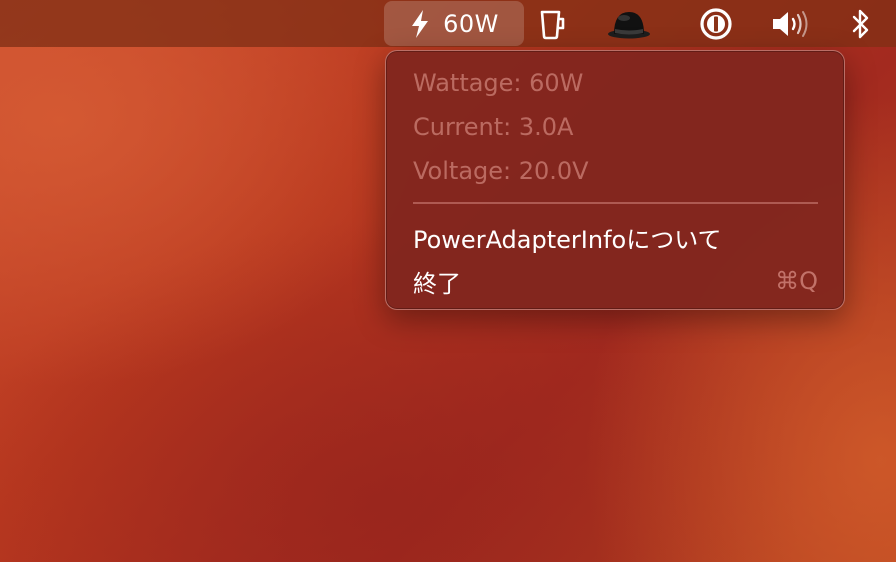 The width and height of the screenshot is (896, 562). Describe the element at coordinates (615, 203) in the screenshot. I see `menu-separator` at that location.